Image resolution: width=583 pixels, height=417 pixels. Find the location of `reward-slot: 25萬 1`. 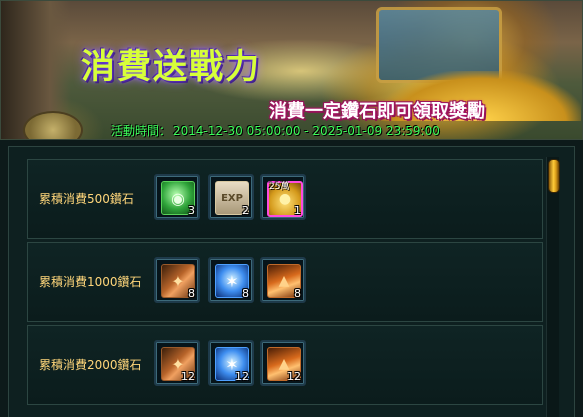

reward-slot: 25萬 1 is located at coordinates (283, 197).